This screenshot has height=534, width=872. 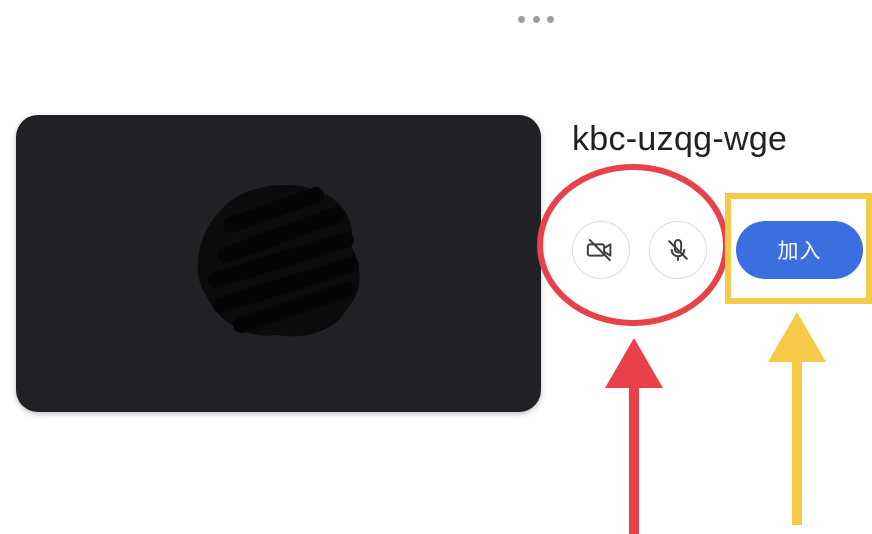 I want to click on yellow-arrow-shaft, so click(x=797, y=442).